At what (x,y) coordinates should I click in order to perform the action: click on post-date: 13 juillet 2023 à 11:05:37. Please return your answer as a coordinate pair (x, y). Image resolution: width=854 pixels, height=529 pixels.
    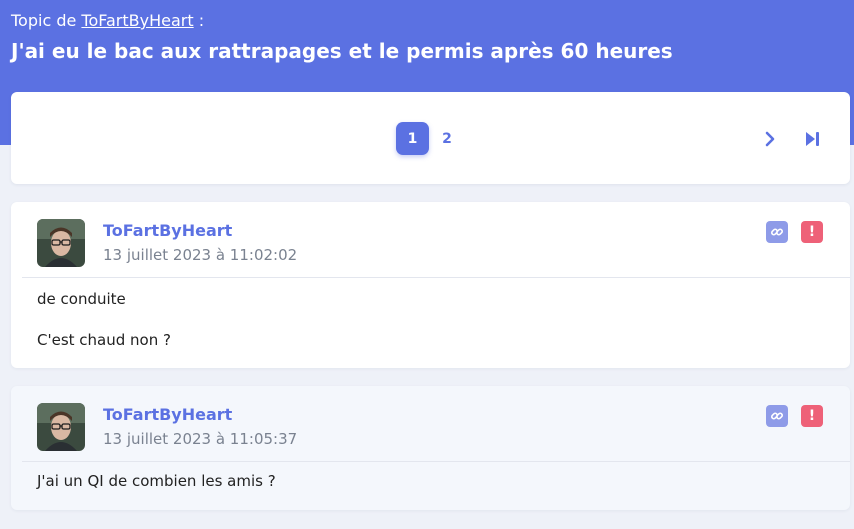
    Looking at the image, I should click on (200, 439).